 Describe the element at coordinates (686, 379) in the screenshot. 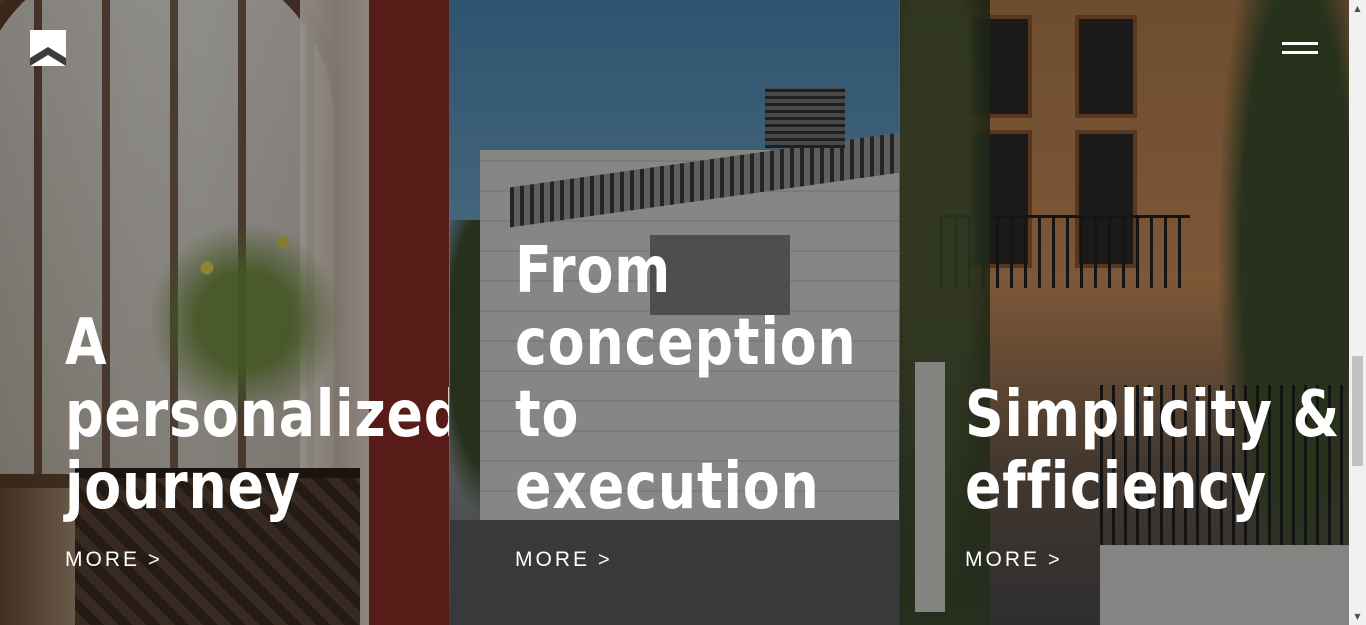

I see `panel-headline: From conception to execution` at that location.